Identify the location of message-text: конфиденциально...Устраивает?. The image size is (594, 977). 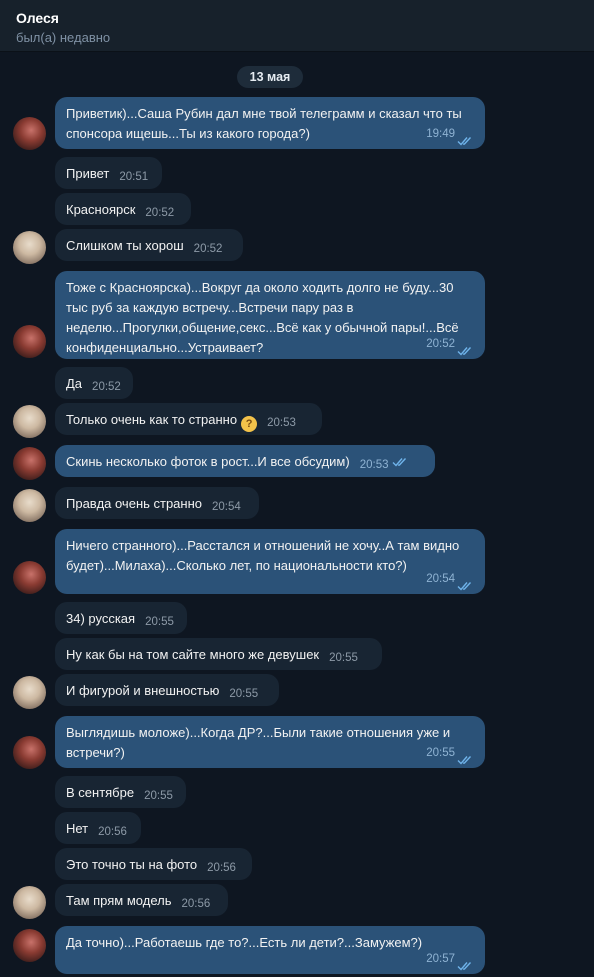
(165, 347).